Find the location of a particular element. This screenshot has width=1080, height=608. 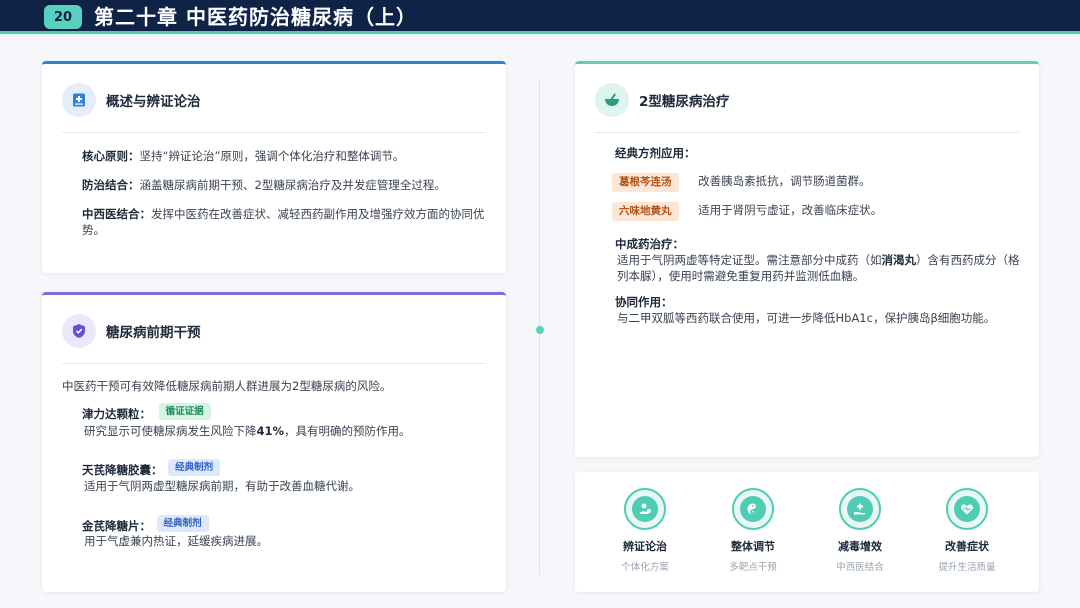

heart-pulse-icon is located at coordinates (967, 509).